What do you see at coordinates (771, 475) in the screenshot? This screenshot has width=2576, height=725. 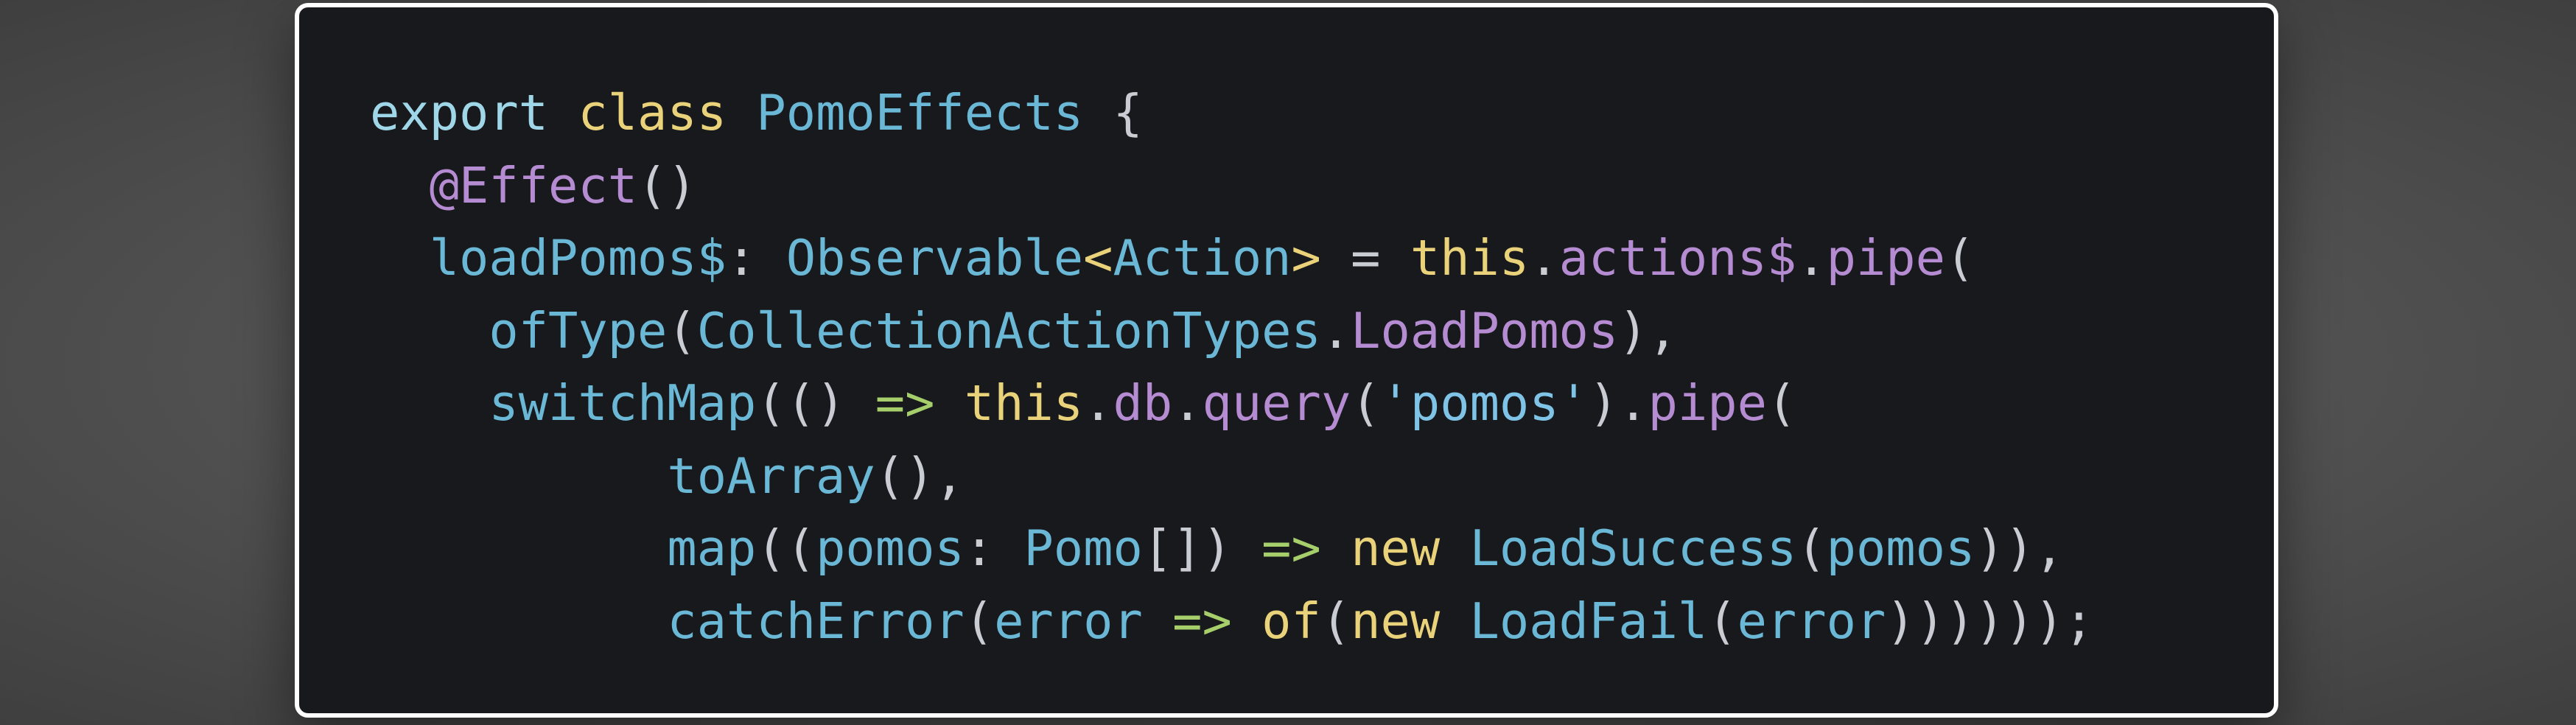 I see `code-token: toArray` at bounding box center [771, 475].